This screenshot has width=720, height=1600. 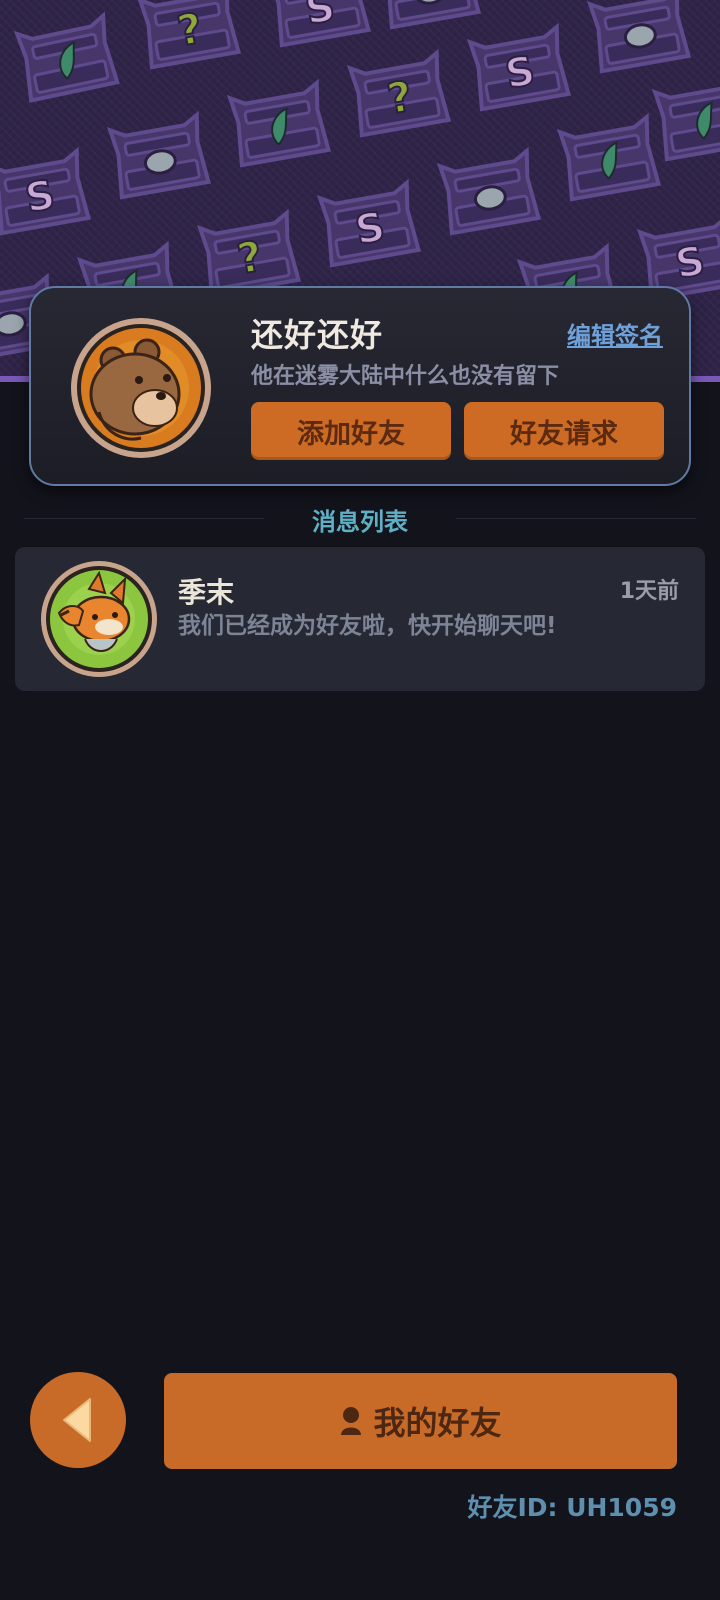 I want to click on add-friend-button: 添加好友, so click(x=351, y=431).